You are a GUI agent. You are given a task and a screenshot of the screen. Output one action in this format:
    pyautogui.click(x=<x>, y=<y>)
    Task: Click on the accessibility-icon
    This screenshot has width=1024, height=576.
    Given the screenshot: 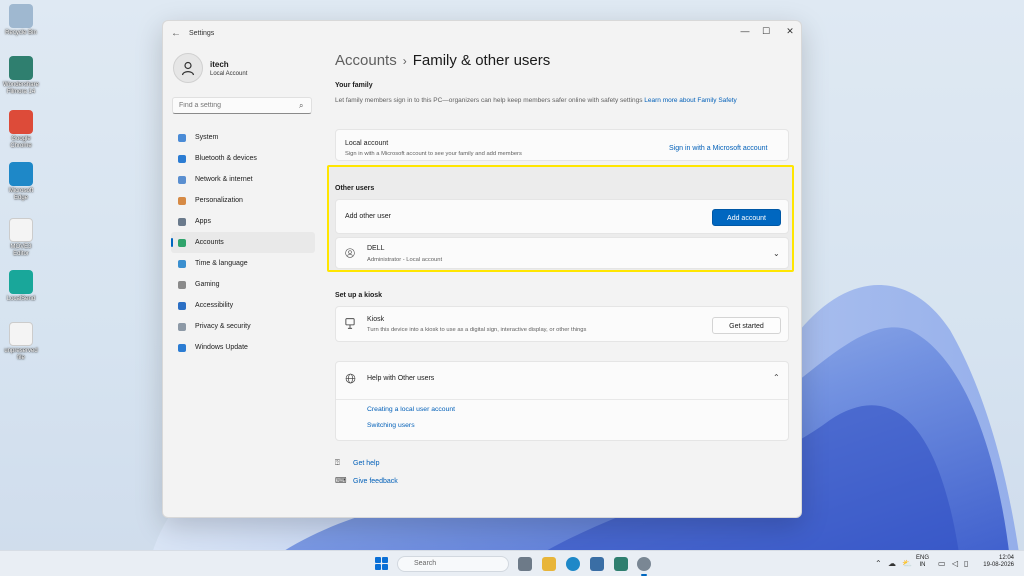 What is the action you would take?
    pyautogui.click(x=182, y=306)
    